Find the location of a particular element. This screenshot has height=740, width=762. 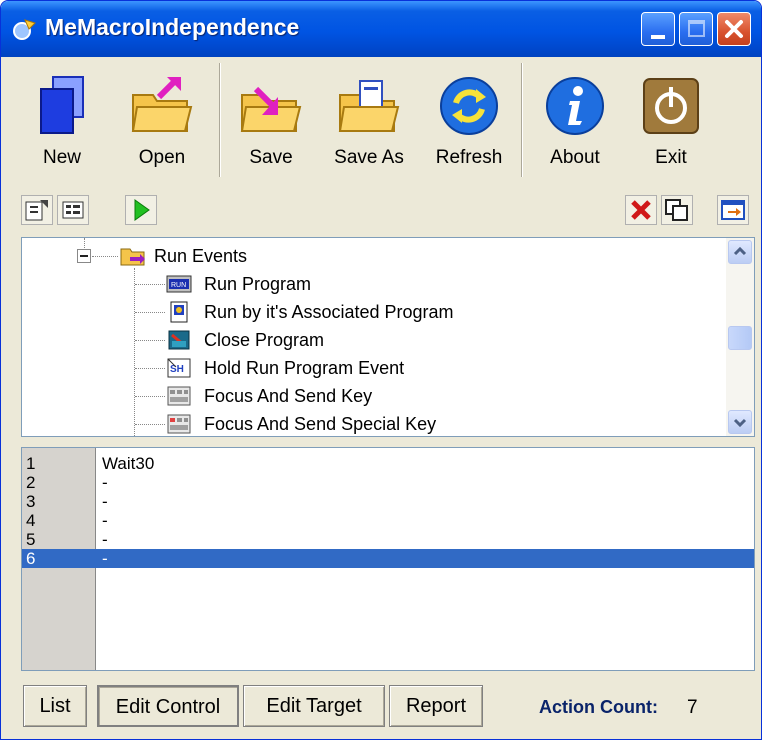

window-title: MeMacroIndependence is located at coordinates (172, 27).